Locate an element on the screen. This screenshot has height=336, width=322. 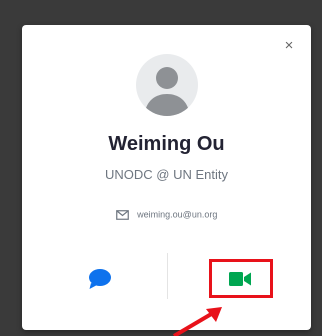
video-call-button is located at coordinates (241, 278).